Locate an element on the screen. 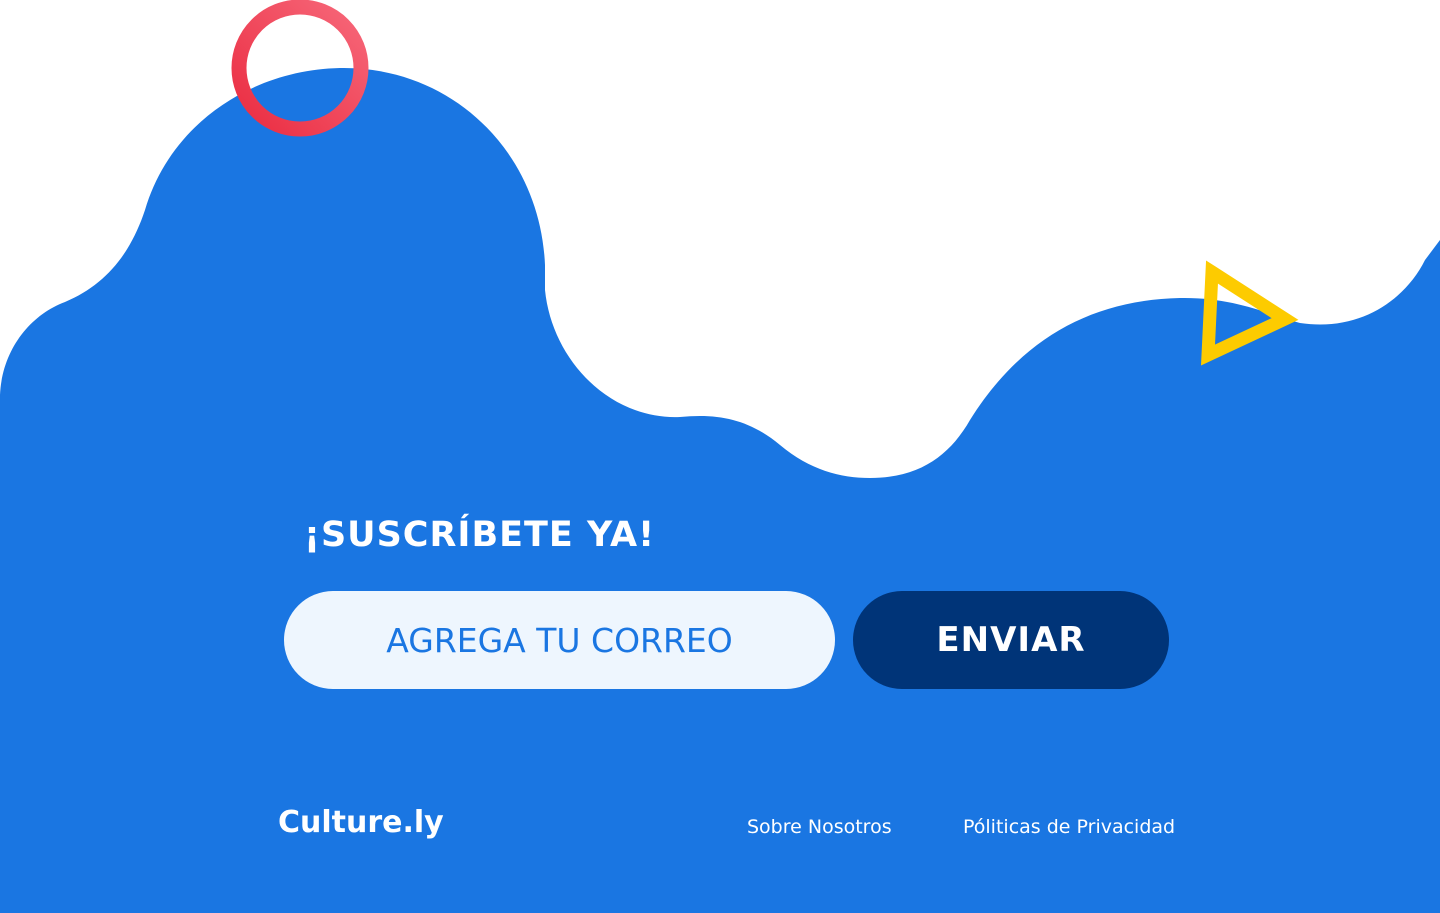 The height and width of the screenshot is (913, 1440). privacy-policy-link: Póliticas de Privacidad is located at coordinates (1069, 827).